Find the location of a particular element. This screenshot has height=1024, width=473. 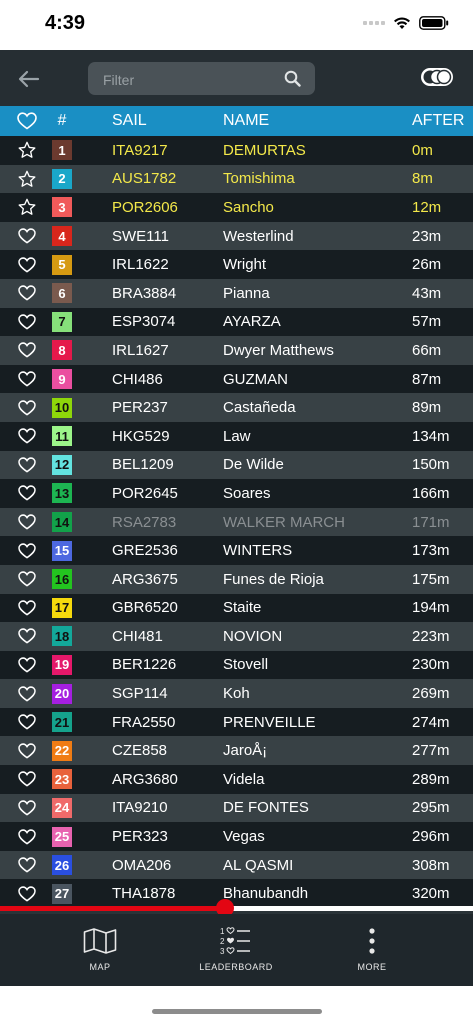

rank-badge: 6 is located at coordinates (62, 293).